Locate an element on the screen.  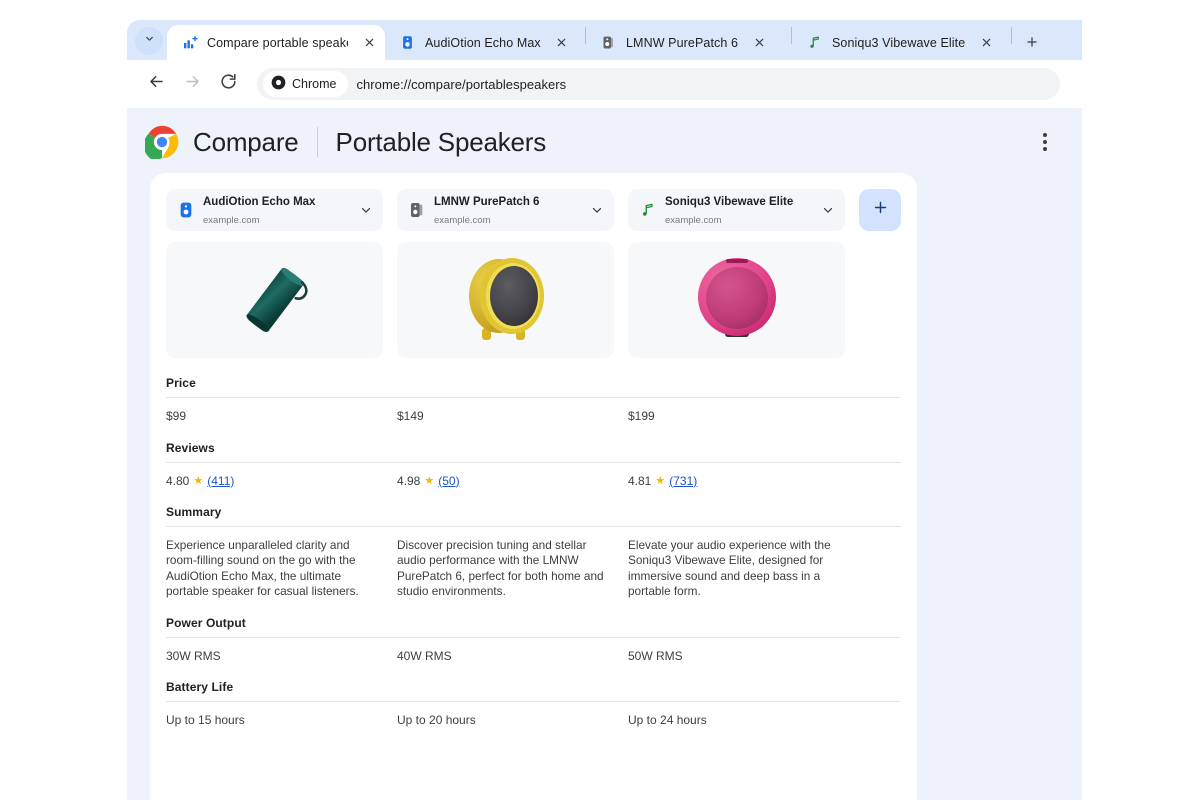
tab-audiotion-echo-max: AudiOtion Echo Max is located at coordinates (485, 42).